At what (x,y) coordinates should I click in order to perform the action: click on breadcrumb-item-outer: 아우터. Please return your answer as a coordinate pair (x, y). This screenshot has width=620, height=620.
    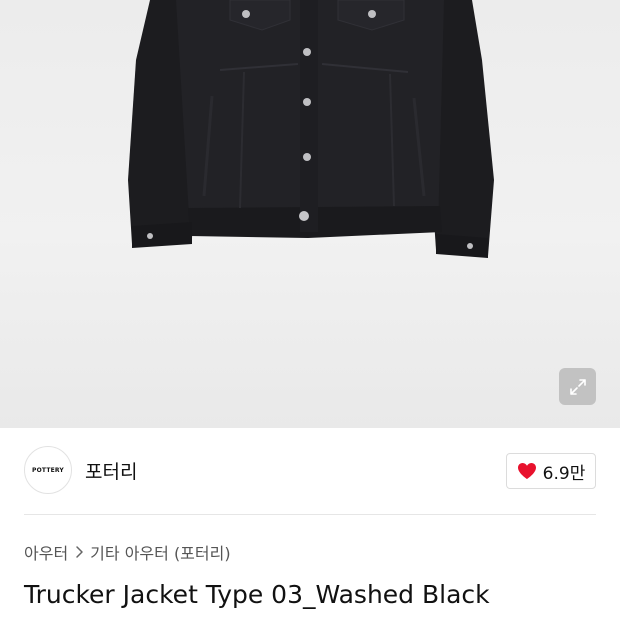
    Looking at the image, I should click on (46, 552).